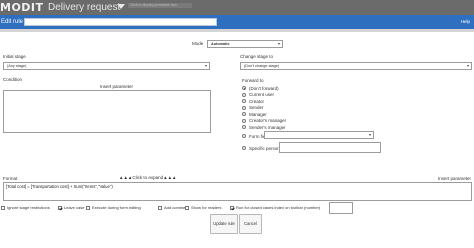  Describe the element at coordinates (330, 147) in the screenshot. I see `specific-person-input` at that location.